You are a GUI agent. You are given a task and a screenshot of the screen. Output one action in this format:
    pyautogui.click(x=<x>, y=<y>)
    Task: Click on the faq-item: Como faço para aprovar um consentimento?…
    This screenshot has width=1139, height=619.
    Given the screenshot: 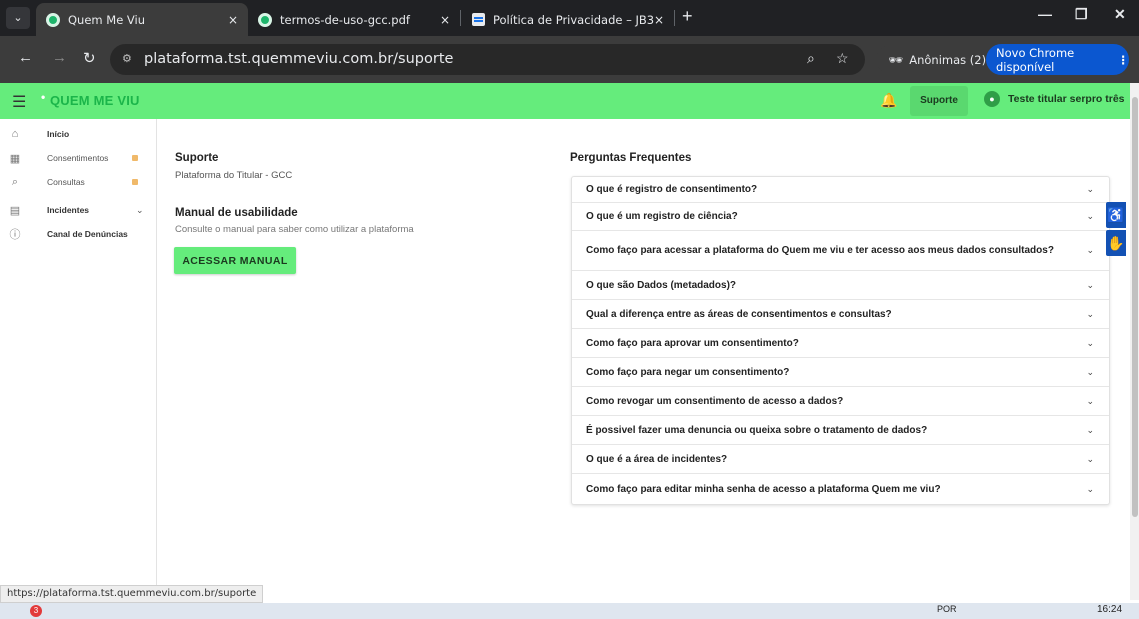 What is the action you would take?
    pyautogui.click(x=840, y=343)
    